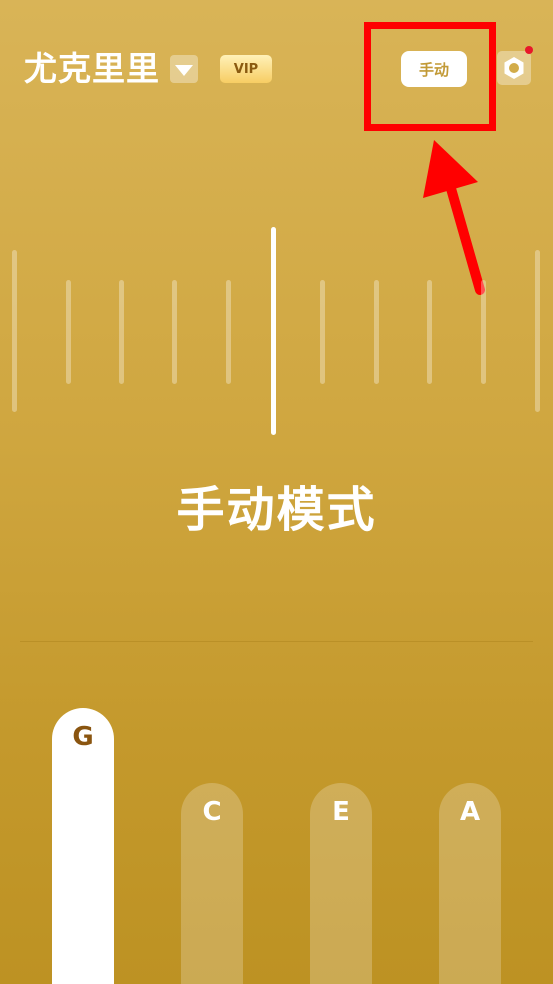 The width and height of the screenshot is (553, 984). I want to click on divider, so click(276, 641).